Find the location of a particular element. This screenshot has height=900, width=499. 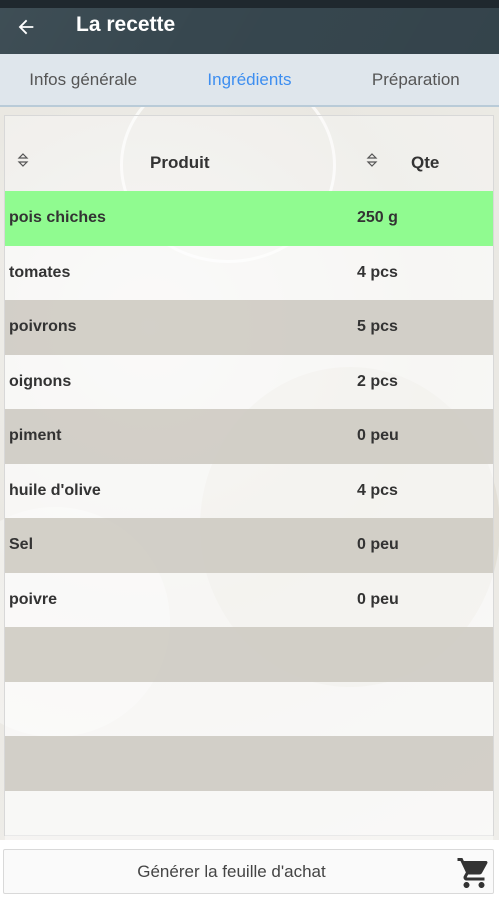

ingredient-name: oignons is located at coordinates (40, 381).